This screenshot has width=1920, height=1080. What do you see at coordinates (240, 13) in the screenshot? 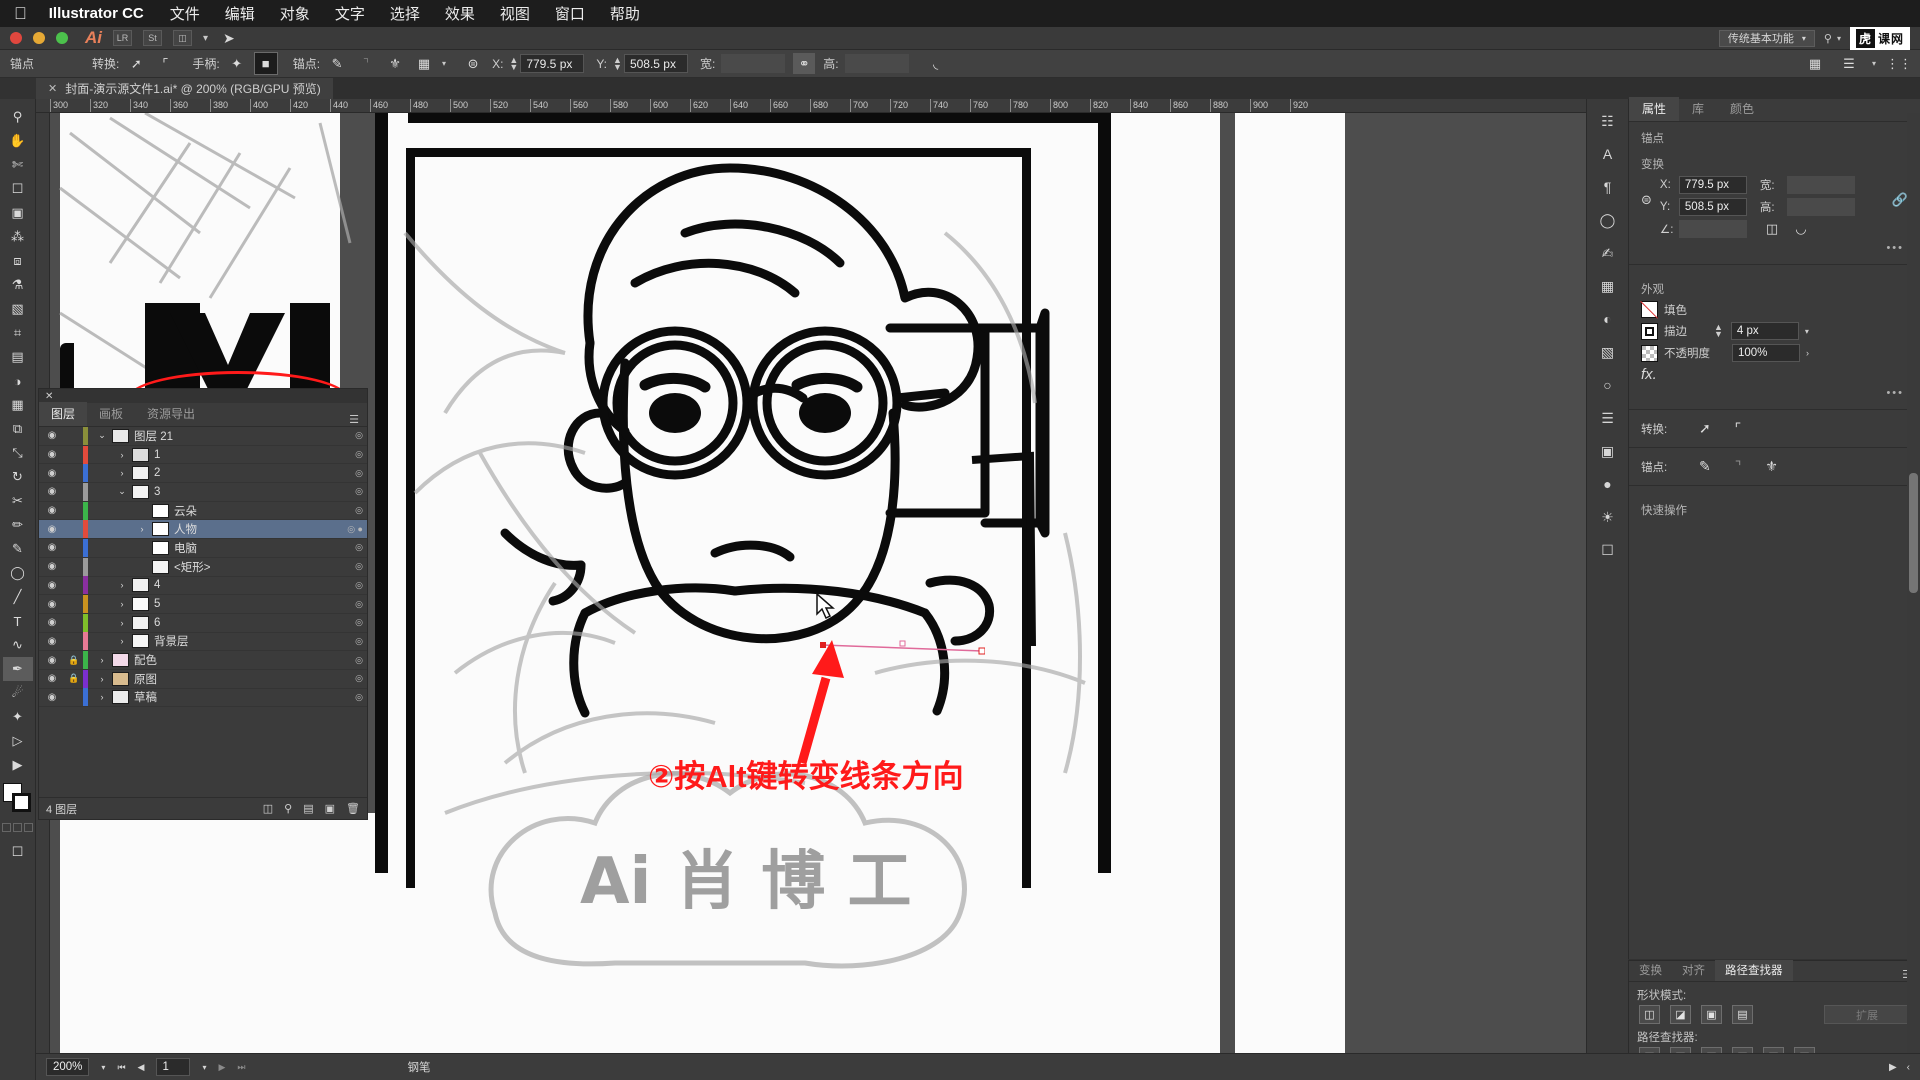
I see `menu-item-edit: 编辑` at bounding box center [240, 13].